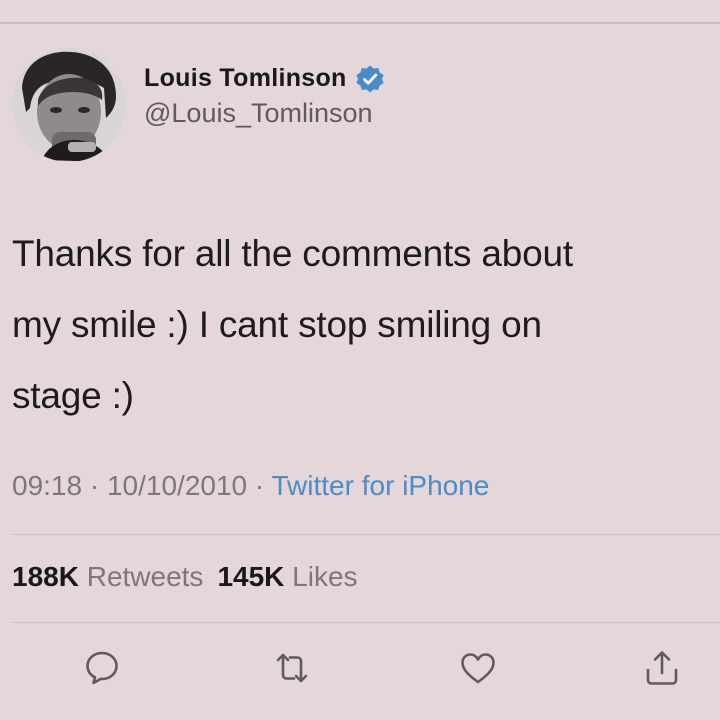 The image size is (720, 720). I want to click on retweets-stat: 188K Retweets, so click(107, 576).